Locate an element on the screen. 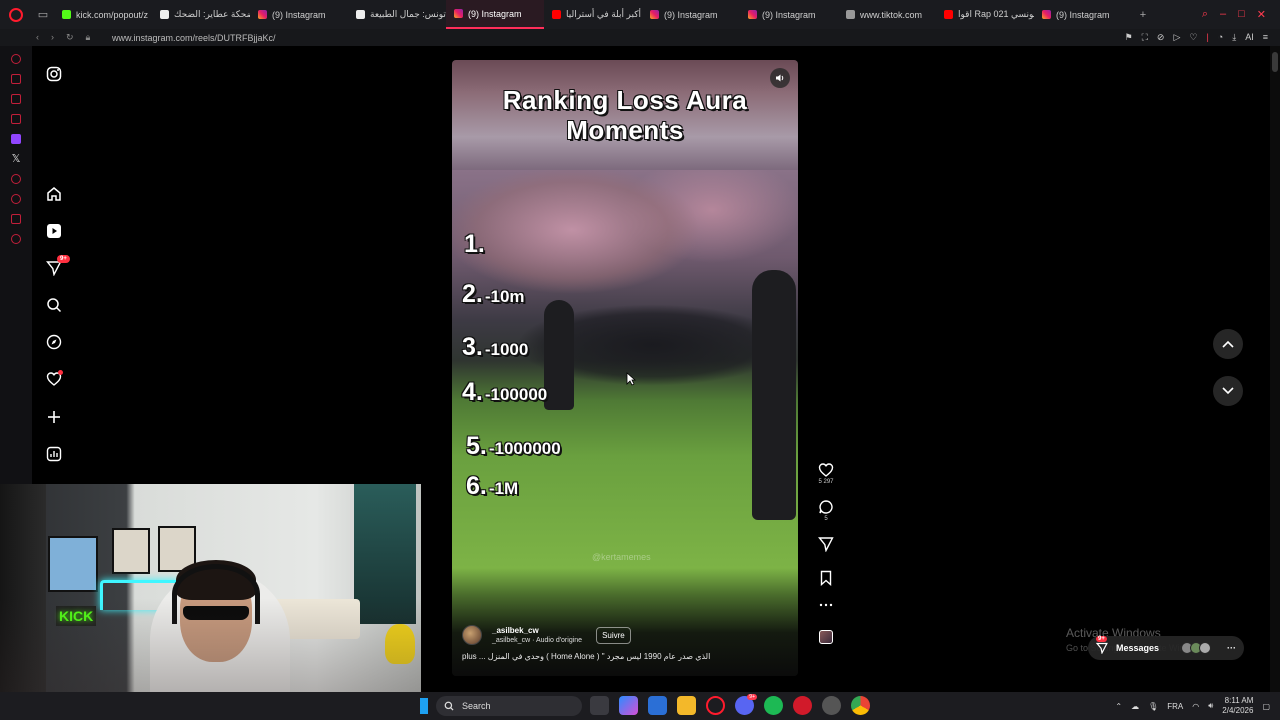 Image resolution: width=1280 pixels, height=720 pixels. ai-button: AI is located at coordinates (1249, 37).